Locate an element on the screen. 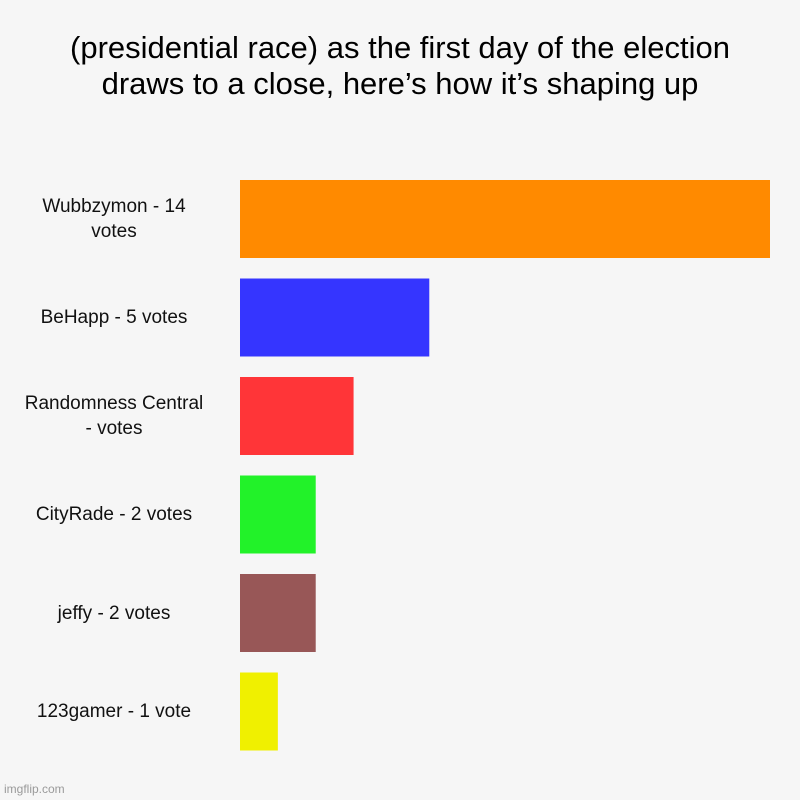 This screenshot has width=800, height=800. watermark: imgflip.com is located at coordinates (34, 789).